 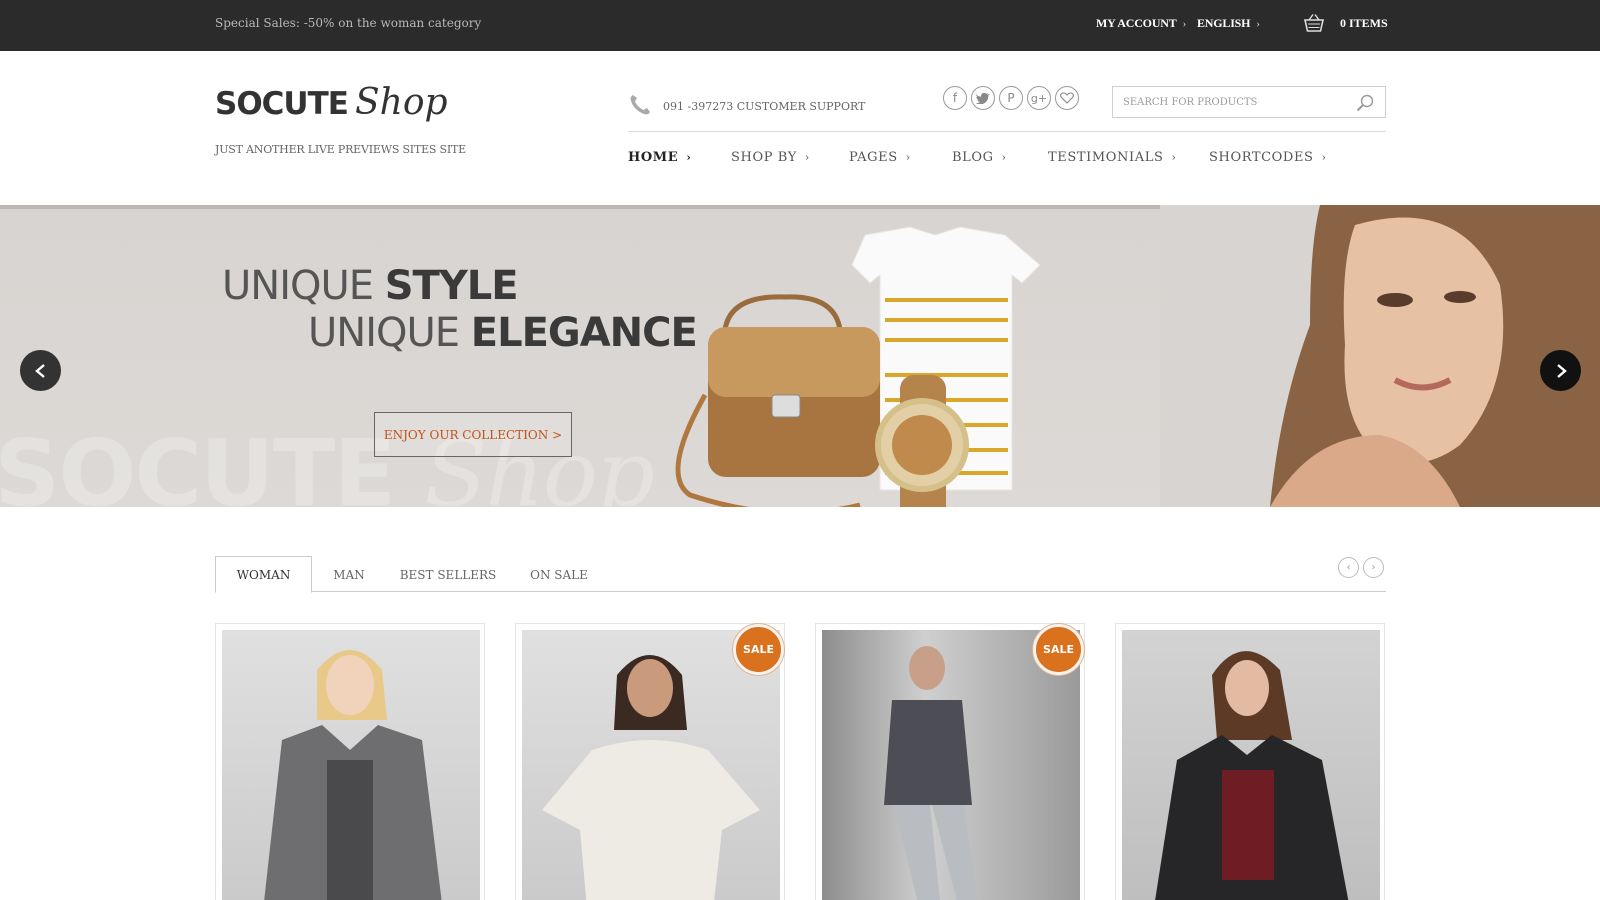 I want to click on tab-woman: WOMAN, so click(x=263, y=574).